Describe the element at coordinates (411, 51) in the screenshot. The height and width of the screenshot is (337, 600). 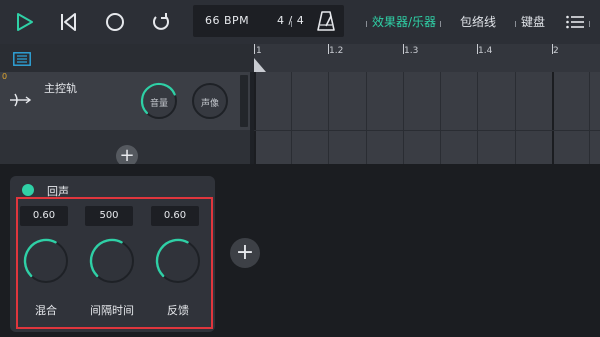
I see `ruler-label: 1.3` at that location.